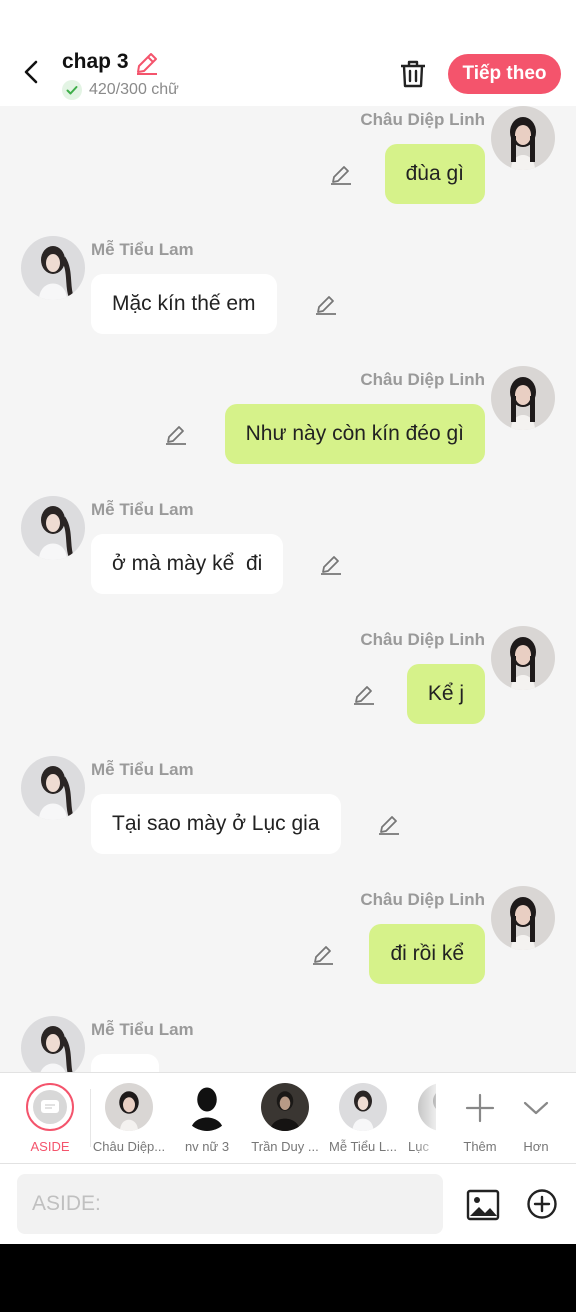  Describe the element at coordinates (230, 1204) in the screenshot. I see `message-input` at that location.